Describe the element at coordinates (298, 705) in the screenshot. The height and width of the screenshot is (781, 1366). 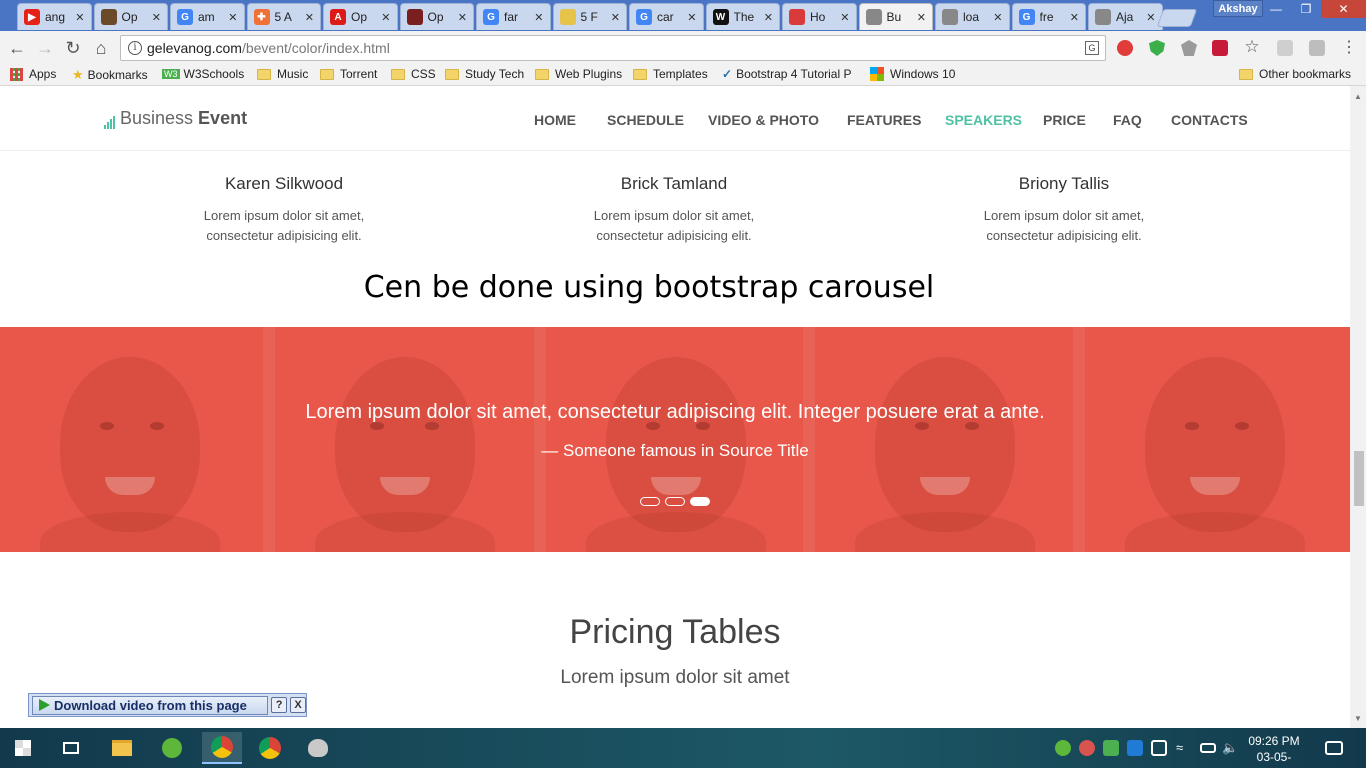
I see `close-icon: X` at that location.